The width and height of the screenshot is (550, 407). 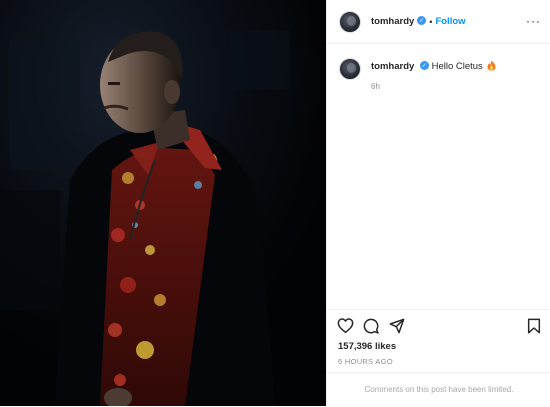 I want to click on avatar, so click(x=350, y=21).